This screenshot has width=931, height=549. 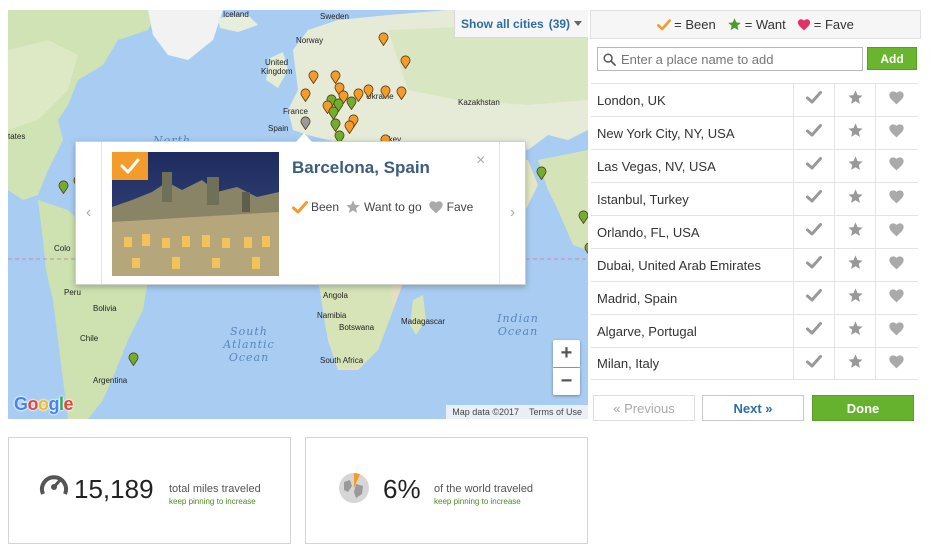 I want to click on done-button: Done, so click(x=863, y=408).